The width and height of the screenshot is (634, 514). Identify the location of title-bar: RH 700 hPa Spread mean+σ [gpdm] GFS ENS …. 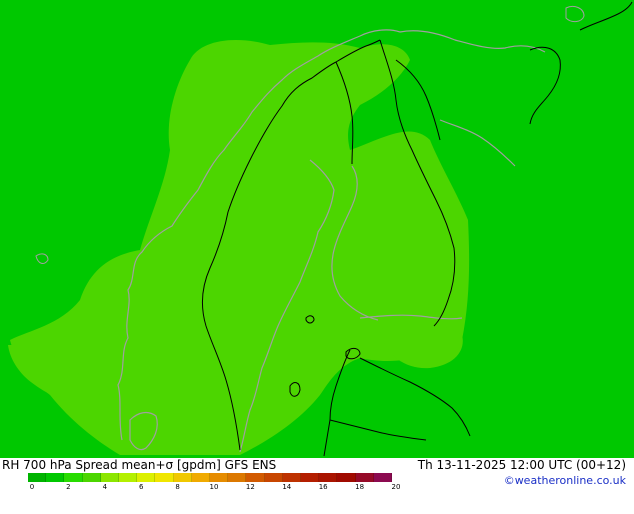
(317, 465).